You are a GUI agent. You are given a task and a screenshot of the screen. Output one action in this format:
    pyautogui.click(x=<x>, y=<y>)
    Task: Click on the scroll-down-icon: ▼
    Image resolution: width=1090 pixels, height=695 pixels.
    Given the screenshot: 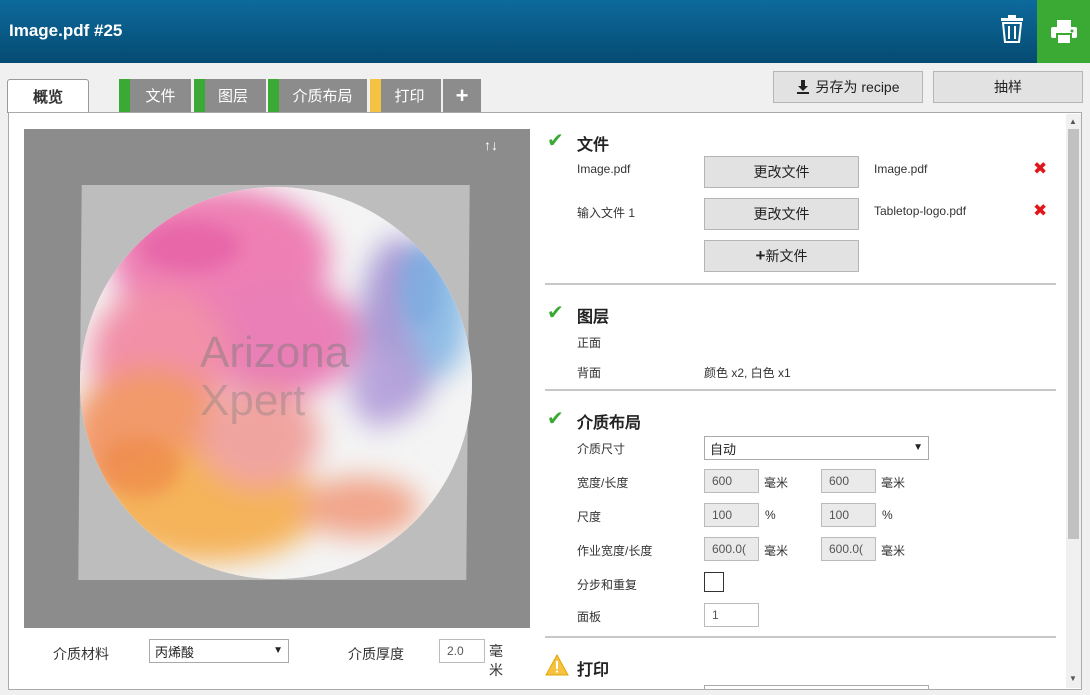 What is the action you would take?
    pyautogui.click(x=1073, y=678)
    